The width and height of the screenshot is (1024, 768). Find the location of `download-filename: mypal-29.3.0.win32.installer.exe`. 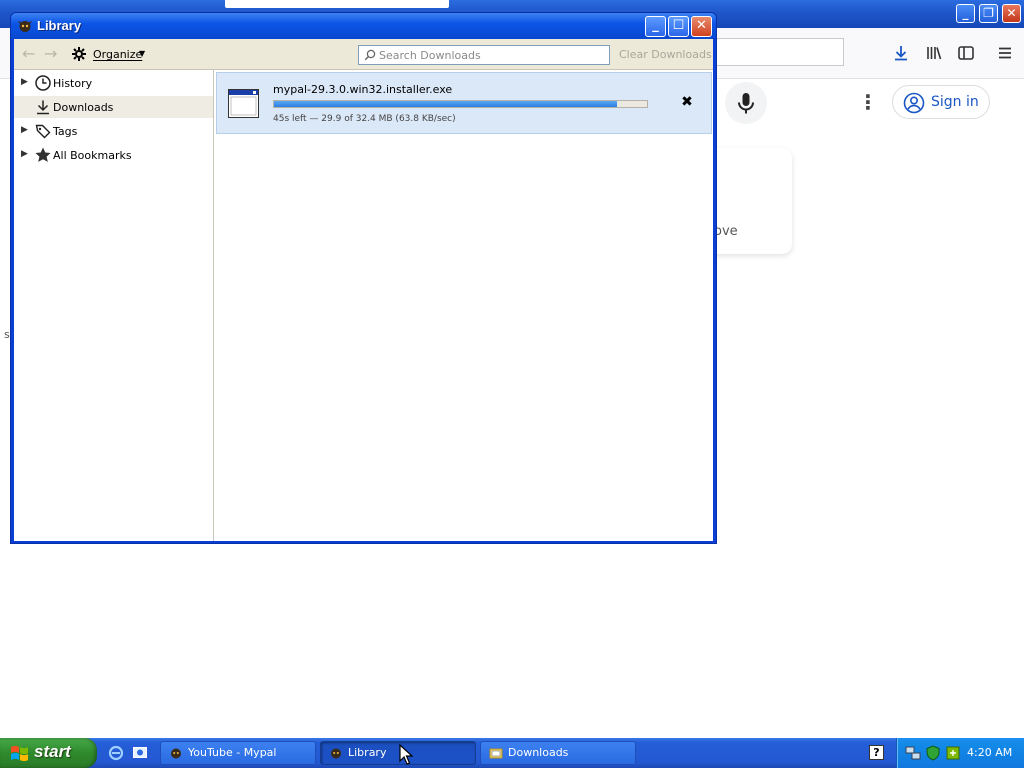

download-filename: mypal-29.3.0.win32.installer.exe is located at coordinates (363, 89).